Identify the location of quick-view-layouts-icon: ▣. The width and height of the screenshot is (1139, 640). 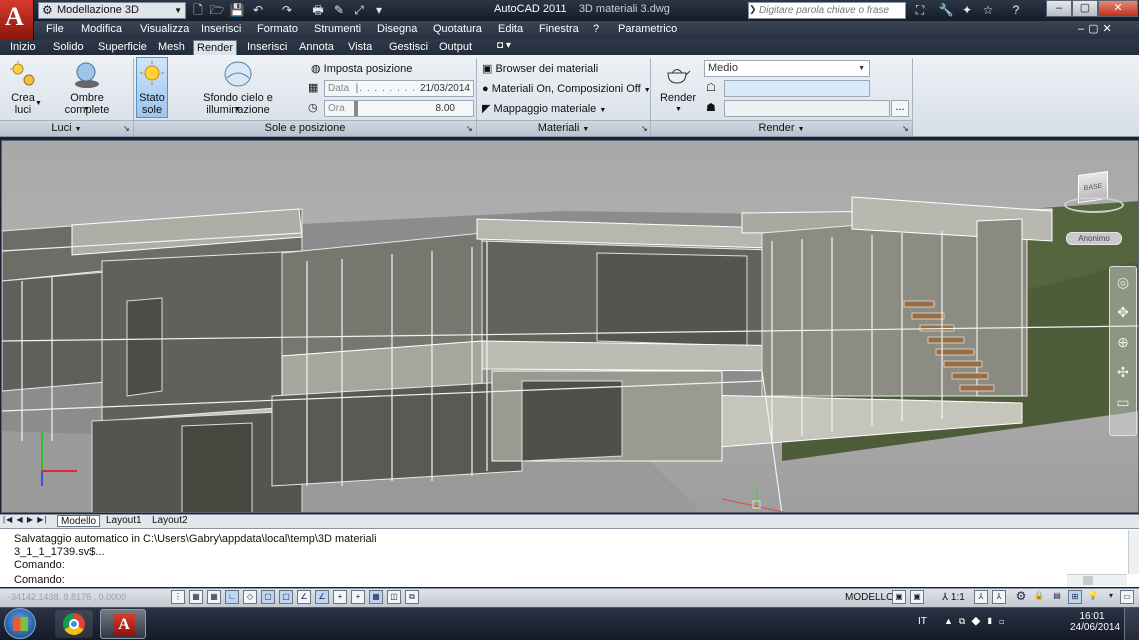
(899, 597).